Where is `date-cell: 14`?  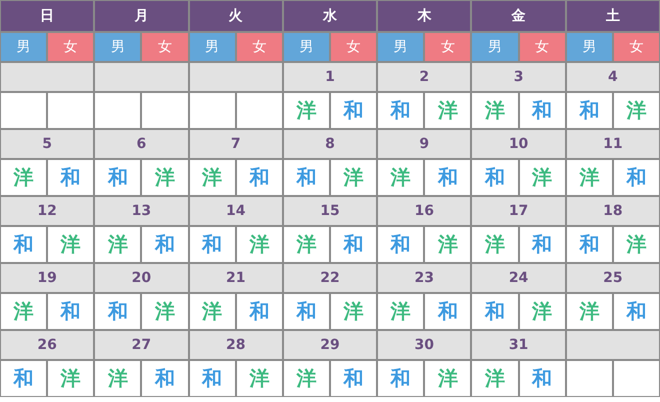 date-cell: 14 is located at coordinates (236, 211).